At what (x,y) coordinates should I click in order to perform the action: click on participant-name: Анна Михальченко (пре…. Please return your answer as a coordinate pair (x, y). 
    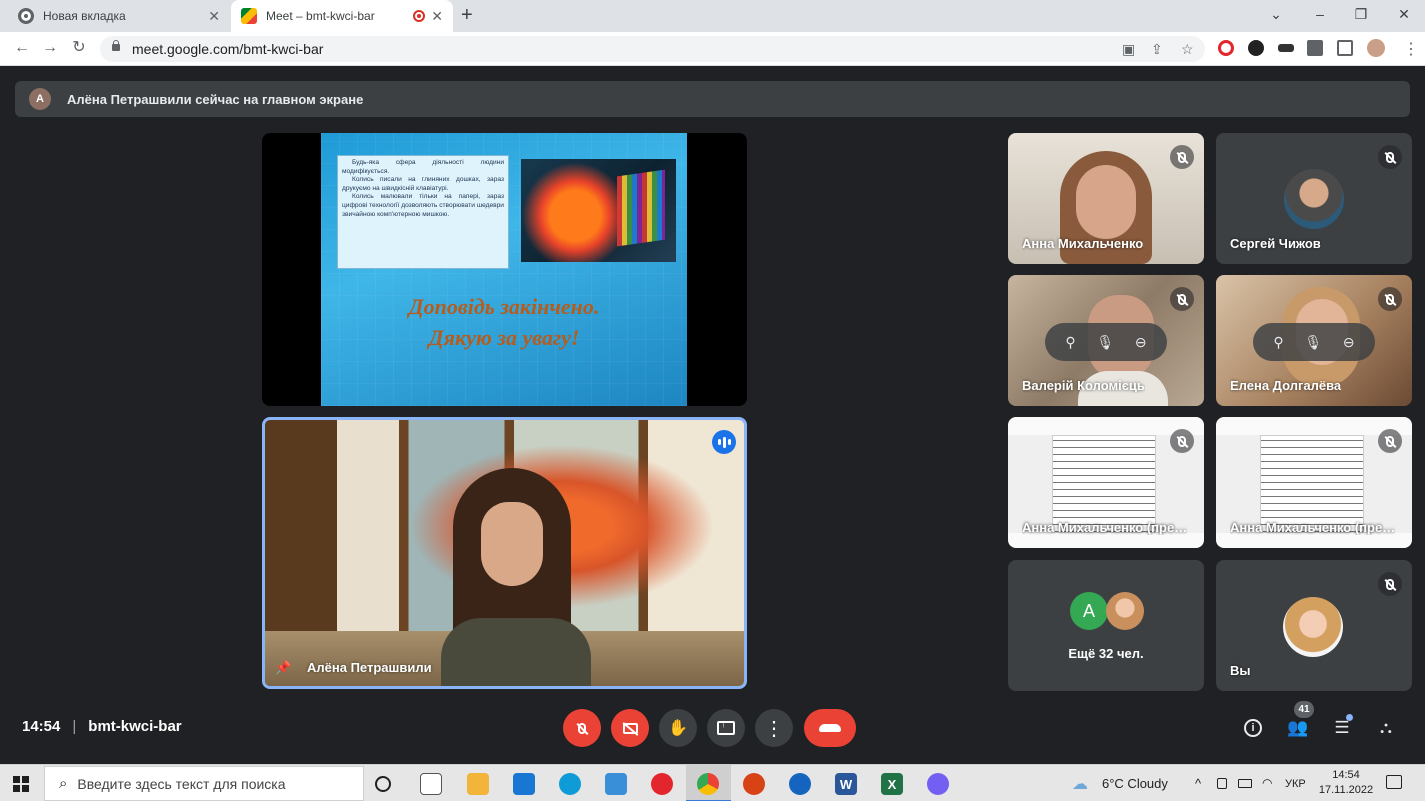
    Looking at the image, I should click on (1313, 527).